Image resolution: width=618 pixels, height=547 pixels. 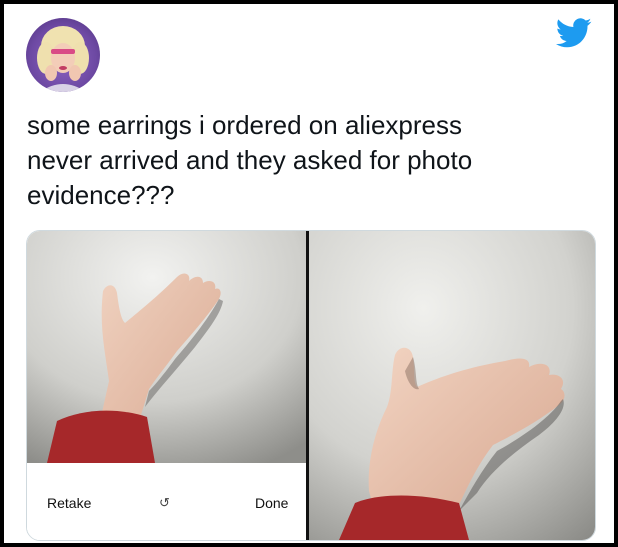 What do you see at coordinates (101, 195) in the screenshot?
I see `tweet-text-line: evidence???` at bounding box center [101, 195].